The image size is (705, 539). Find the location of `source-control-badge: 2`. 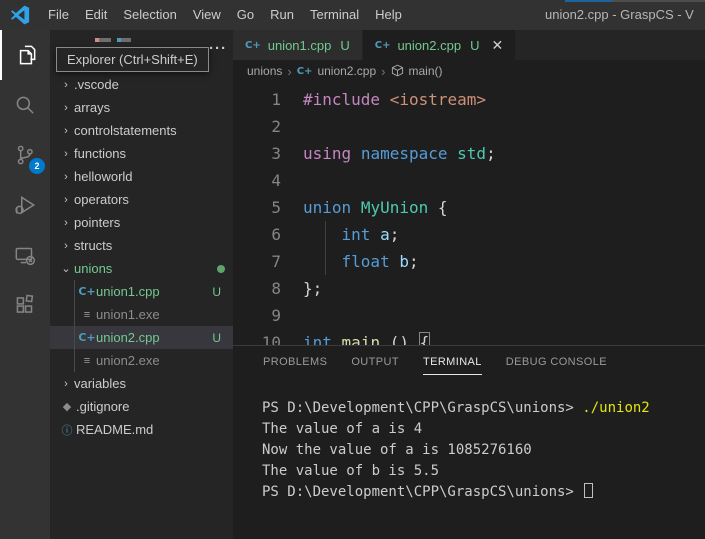

source-control-badge: 2 is located at coordinates (37, 166).